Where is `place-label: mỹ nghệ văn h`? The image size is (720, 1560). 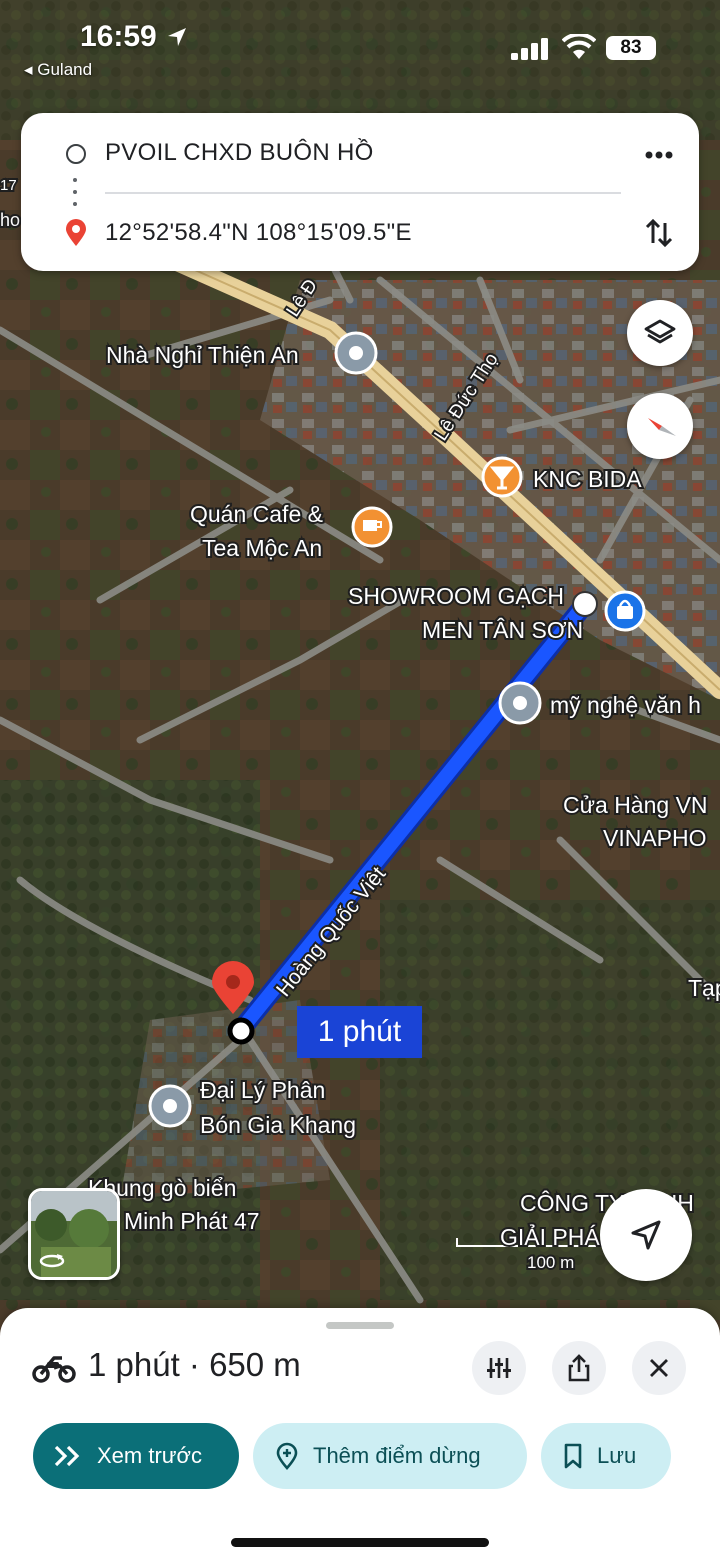
place-label: mỹ nghệ văn h is located at coordinates (625, 705).